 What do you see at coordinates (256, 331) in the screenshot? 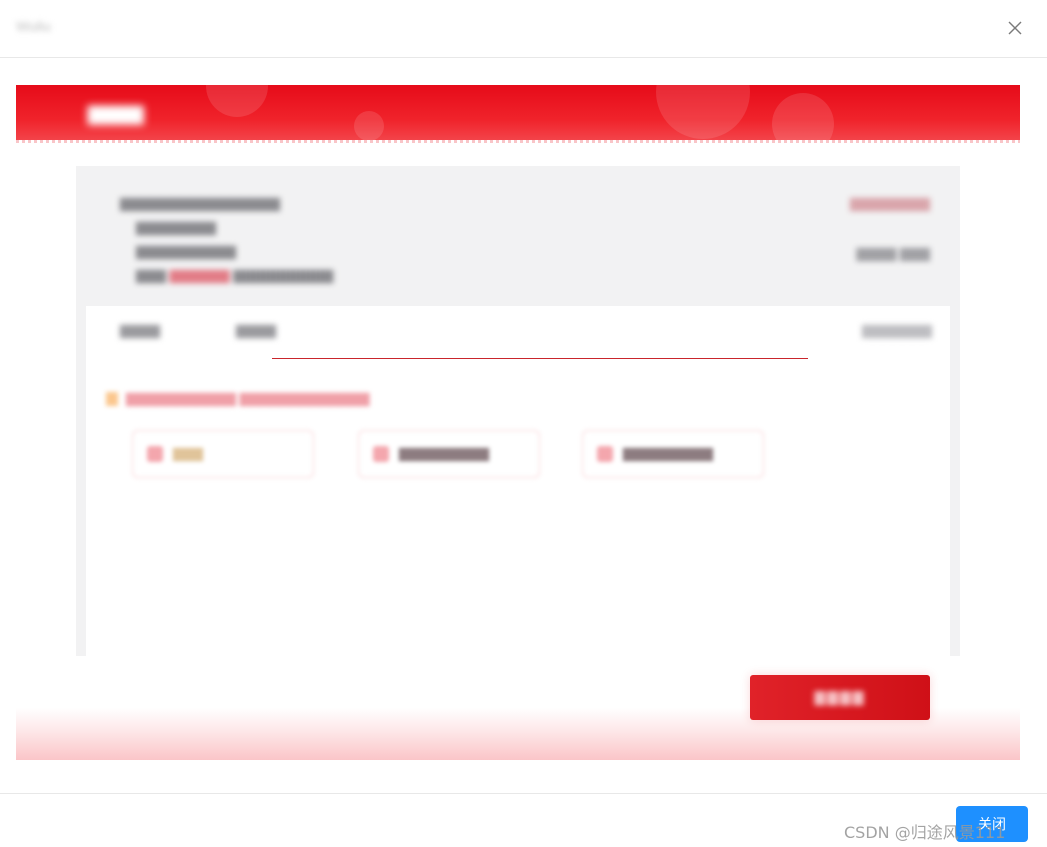
I see `tab-second: ▇▇▇▇` at bounding box center [256, 331].